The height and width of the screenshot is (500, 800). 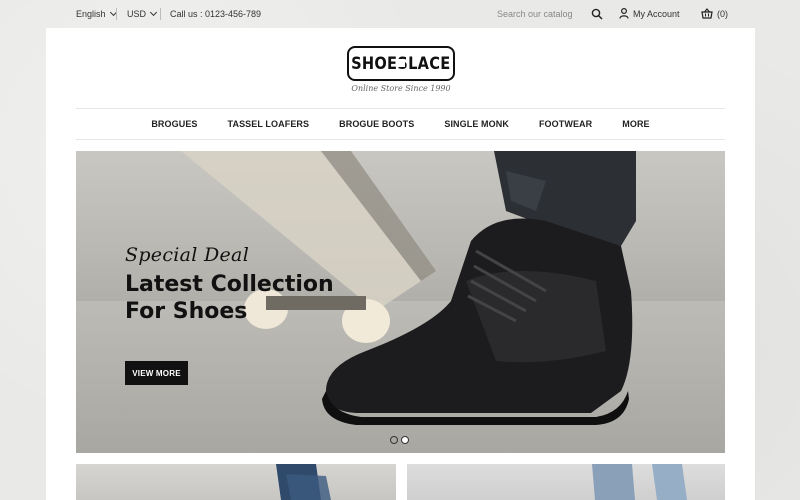 What do you see at coordinates (401, 88) in the screenshot?
I see `tagline: Online Store Since 1990` at bounding box center [401, 88].